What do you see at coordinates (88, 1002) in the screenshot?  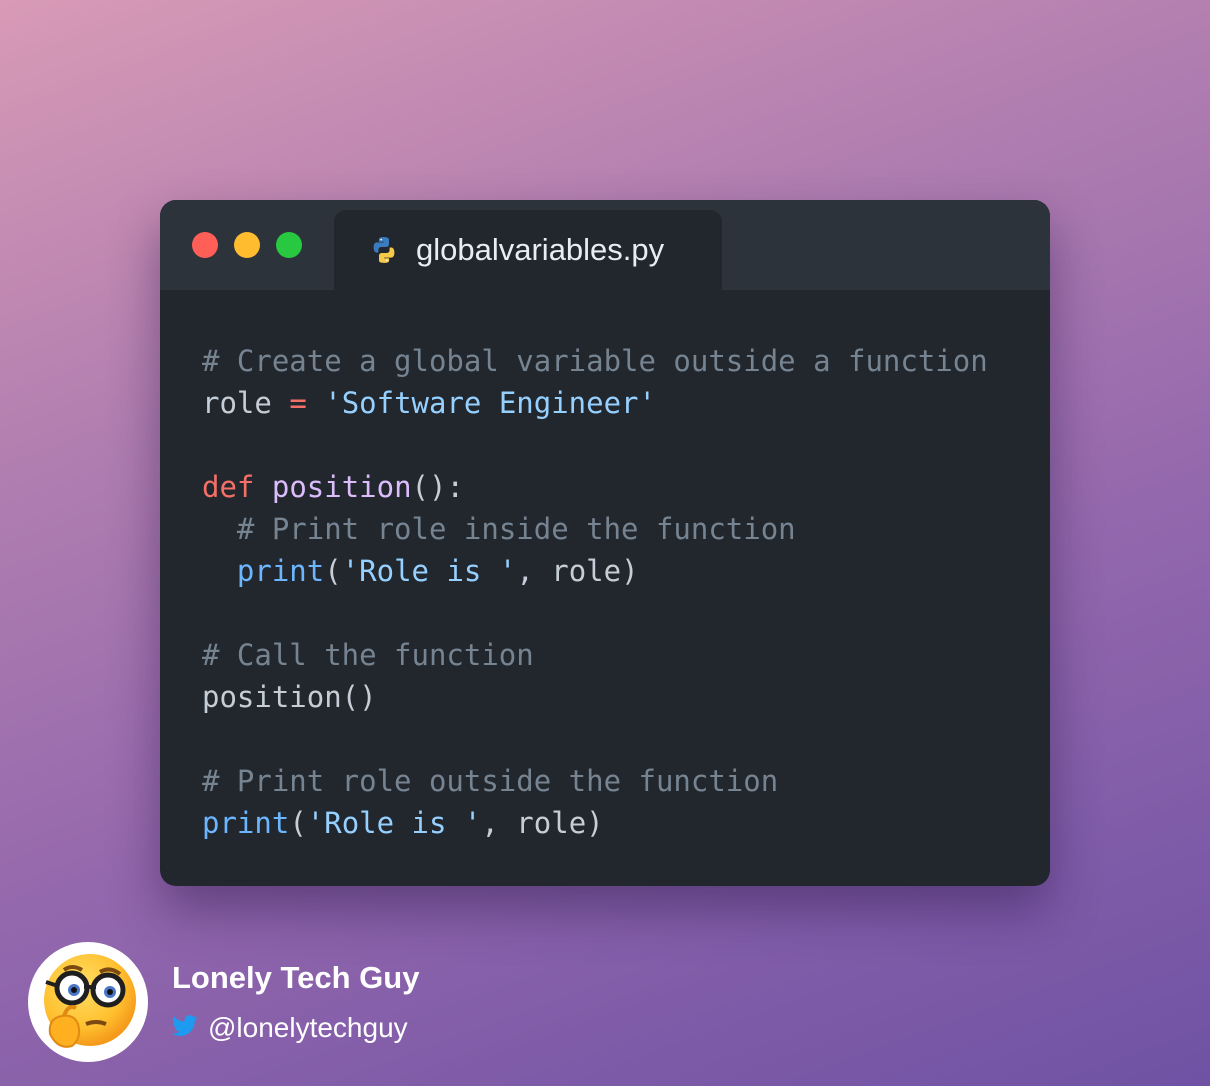 I see `thinking-nerd-emoji-icon` at bounding box center [88, 1002].